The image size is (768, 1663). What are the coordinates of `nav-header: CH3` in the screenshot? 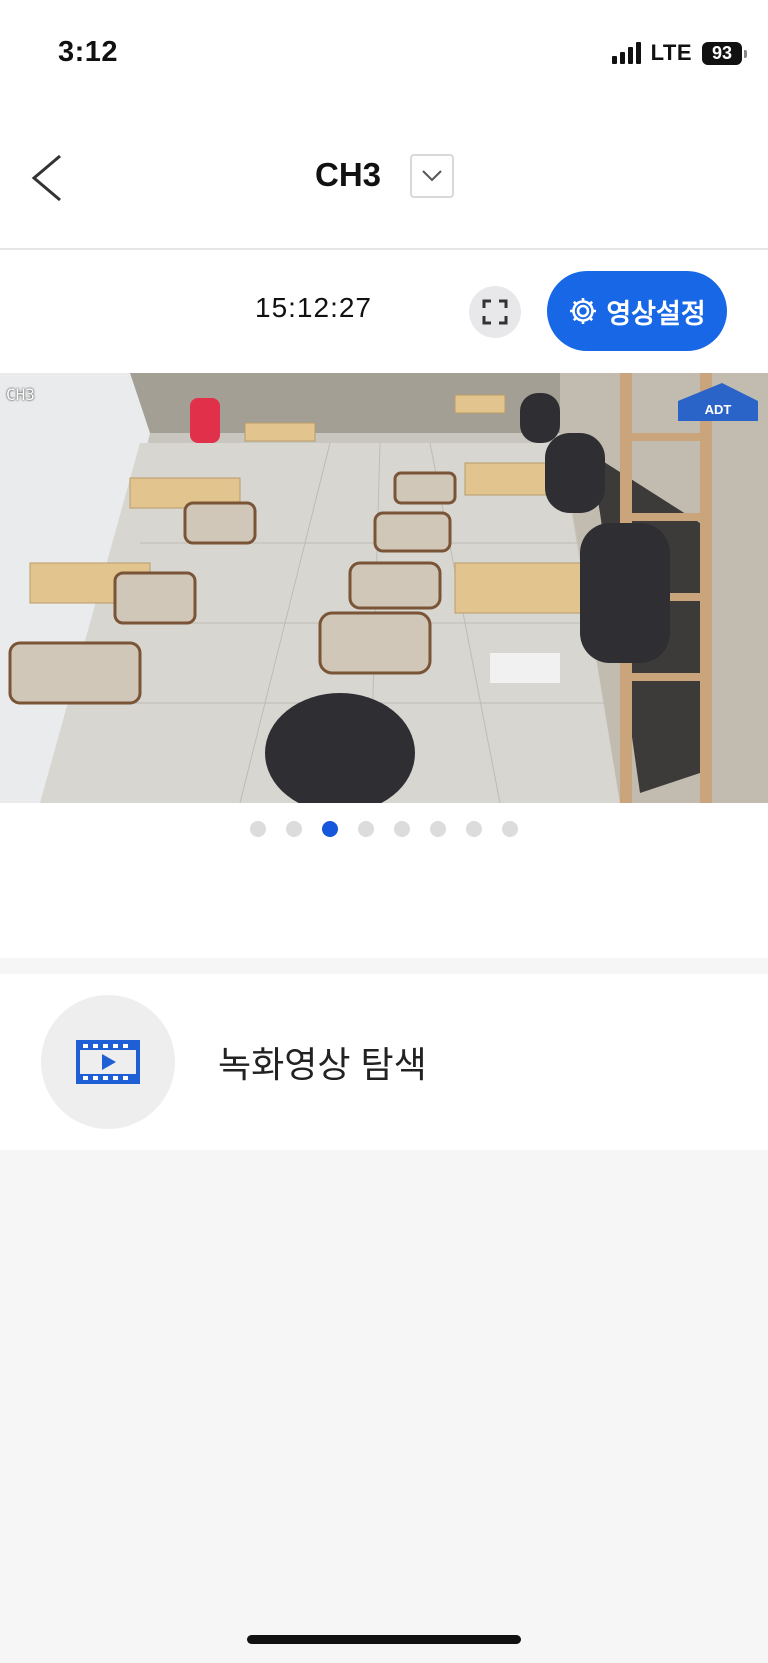 It's located at (384, 190).